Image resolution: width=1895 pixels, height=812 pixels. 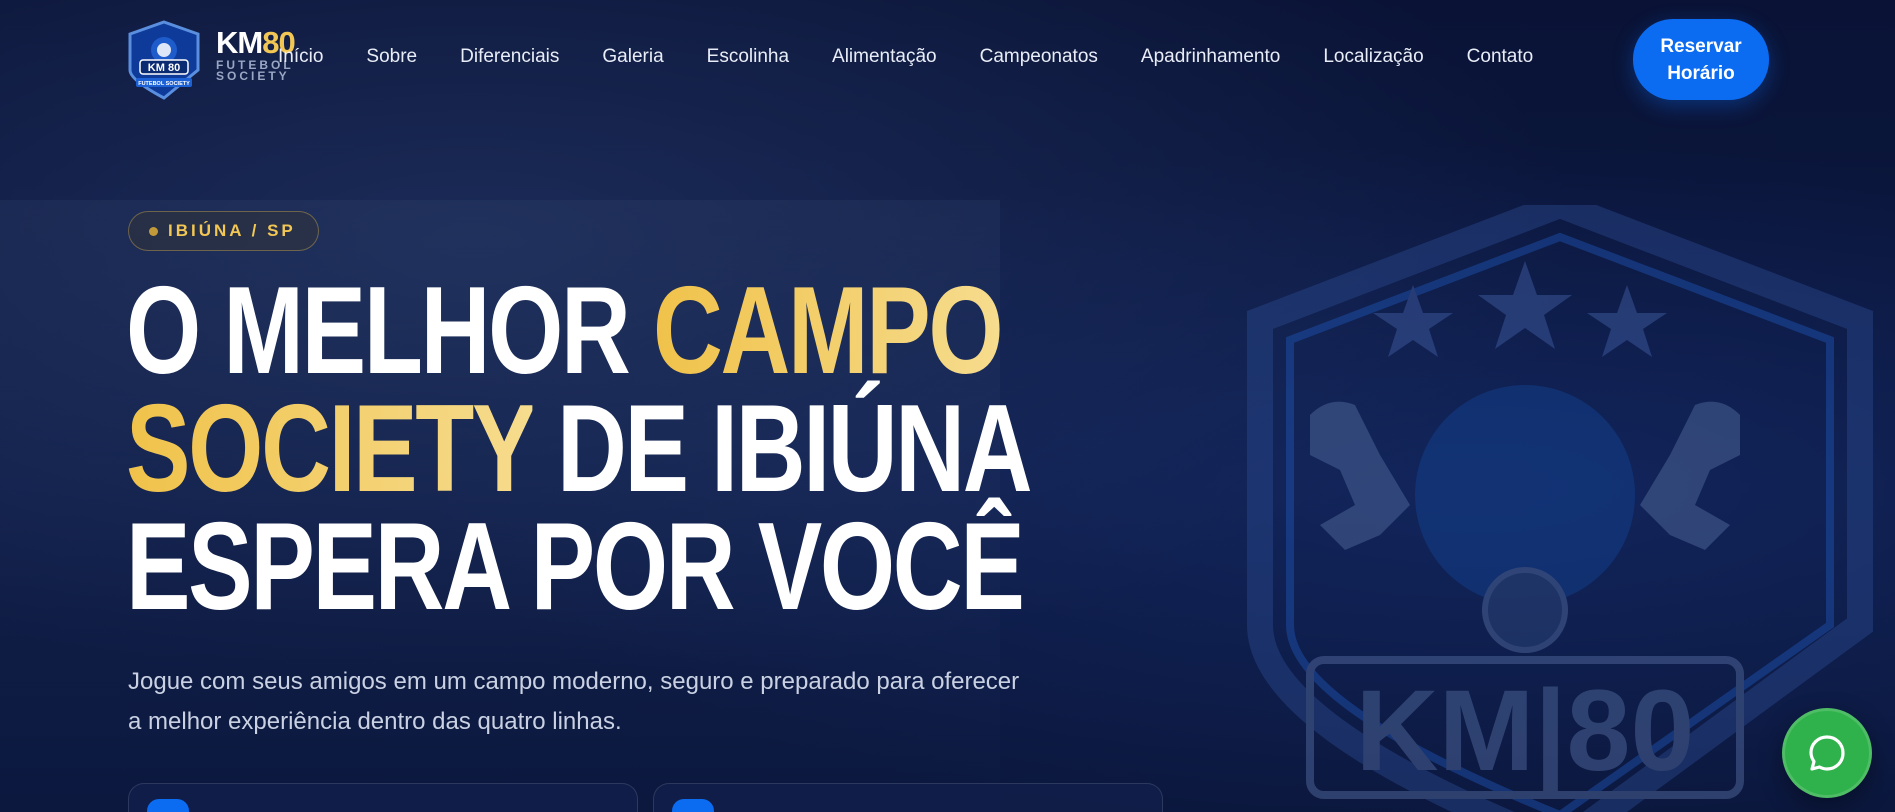 I want to click on hero-title-line-3: ESPERA POR VOCÊ, so click(x=575, y=567).